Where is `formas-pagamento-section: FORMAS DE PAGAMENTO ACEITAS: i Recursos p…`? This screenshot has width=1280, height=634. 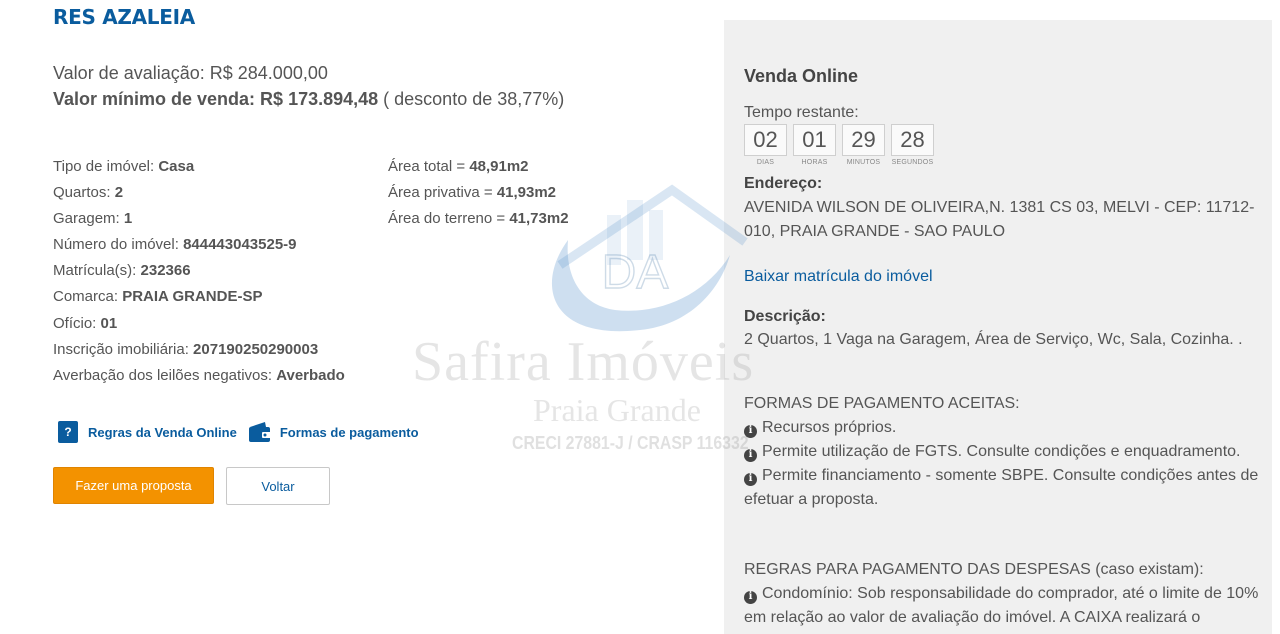
formas-pagamento-section: FORMAS DE PAGAMENTO ACEITAS: i Recursos p… is located at coordinates (1001, 452).